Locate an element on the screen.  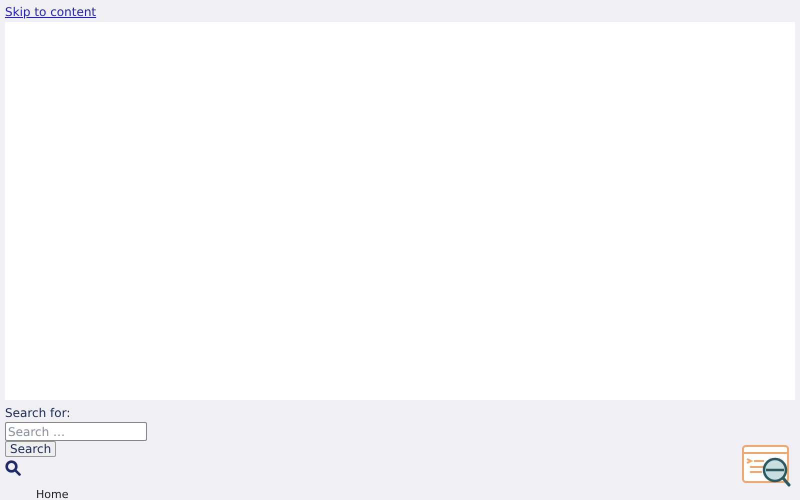
search-button: Search is located at coordinates (30, 449).